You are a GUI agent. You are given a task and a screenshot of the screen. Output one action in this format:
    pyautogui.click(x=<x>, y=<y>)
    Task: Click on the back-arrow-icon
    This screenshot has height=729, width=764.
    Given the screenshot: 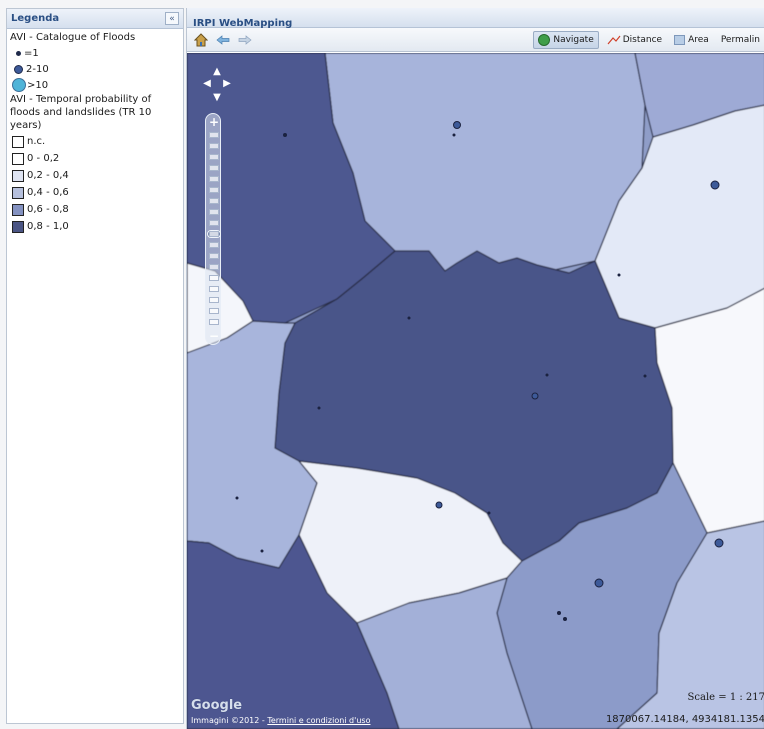 What is the action you would take?
    pyautogui.click(x=223, y=40)
    